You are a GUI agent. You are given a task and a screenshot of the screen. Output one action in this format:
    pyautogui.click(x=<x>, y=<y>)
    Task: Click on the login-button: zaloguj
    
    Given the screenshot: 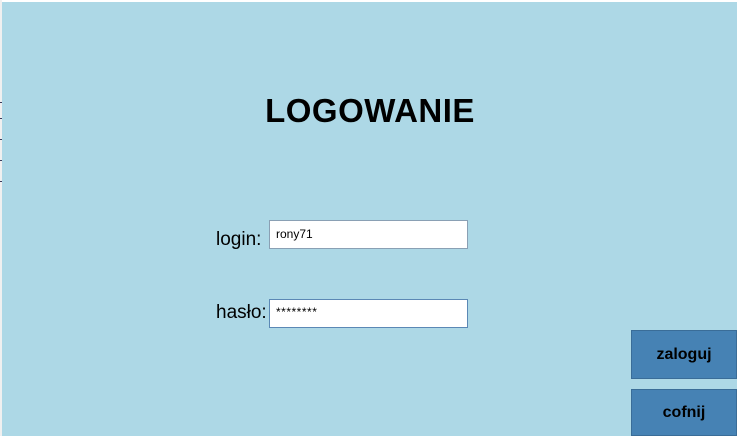 What is the action you would take?
    pyautogui.click(x=684, y=354)
    